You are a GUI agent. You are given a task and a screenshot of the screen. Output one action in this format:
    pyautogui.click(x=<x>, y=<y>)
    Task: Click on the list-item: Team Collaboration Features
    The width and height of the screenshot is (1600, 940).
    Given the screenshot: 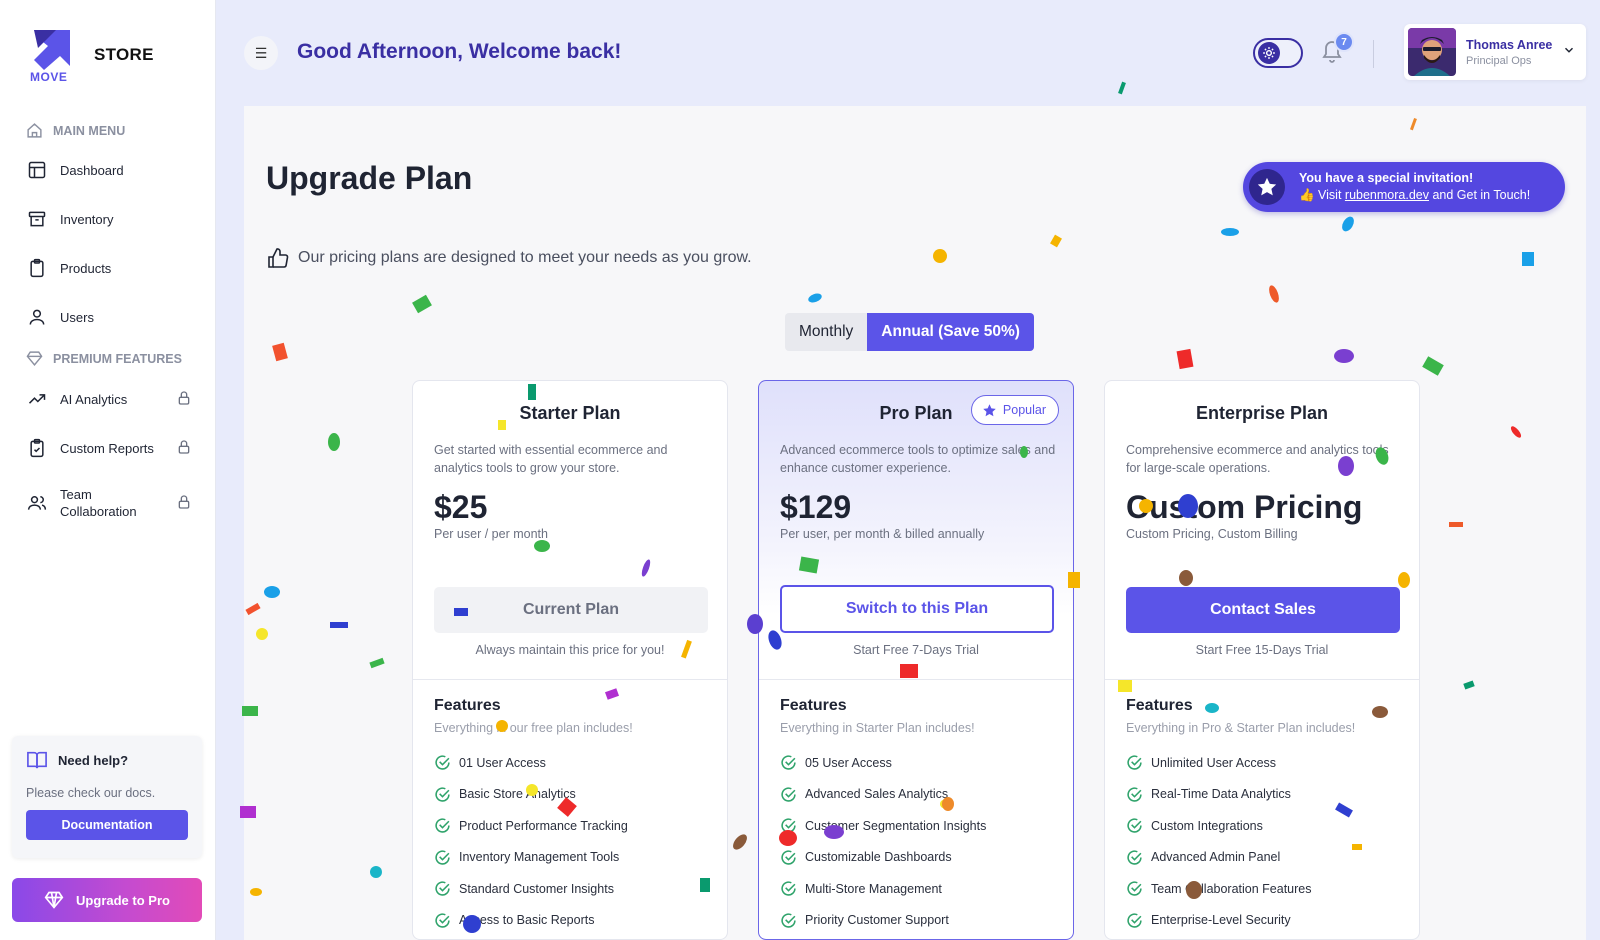 What is the action you would take?
    pyautogui.click(x=1266, y=889)
    